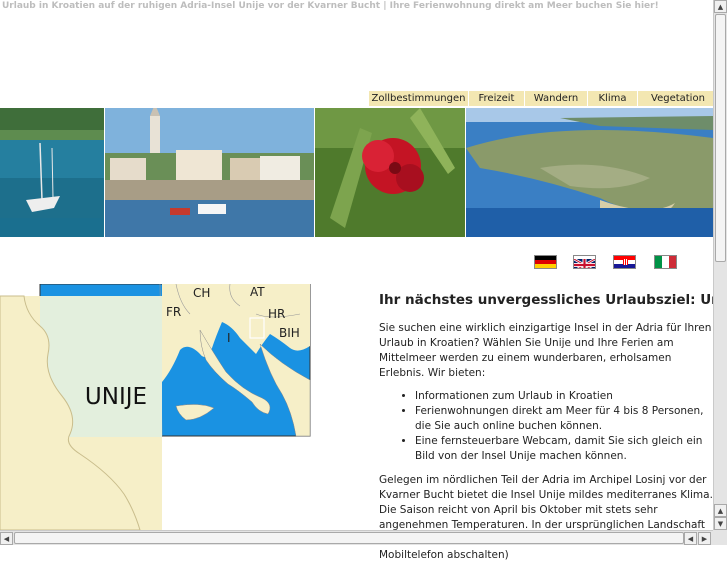 The width and height of the screenshot is (727, 563). Describe the element at coordinates (704, 538) in the screenshot. I see `scroll-right-icon: ▶` at that location.